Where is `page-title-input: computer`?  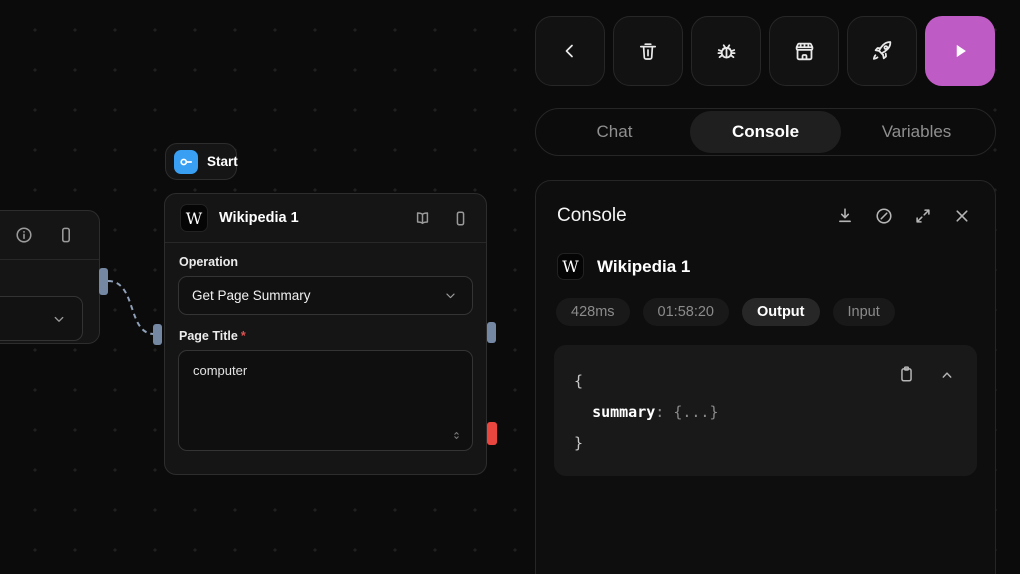 page-title-input: computer is located at coordinates (325, 400).